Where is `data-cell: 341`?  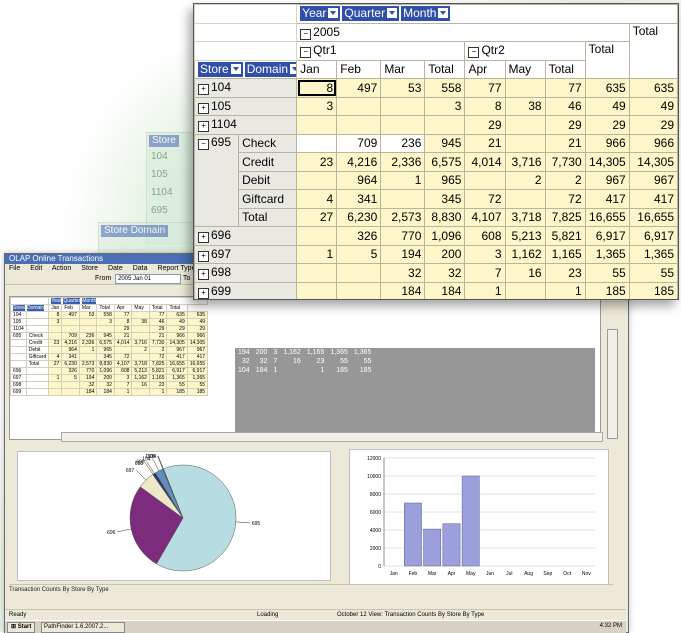
data-cell: 341 is located at coordinates (359, 199).